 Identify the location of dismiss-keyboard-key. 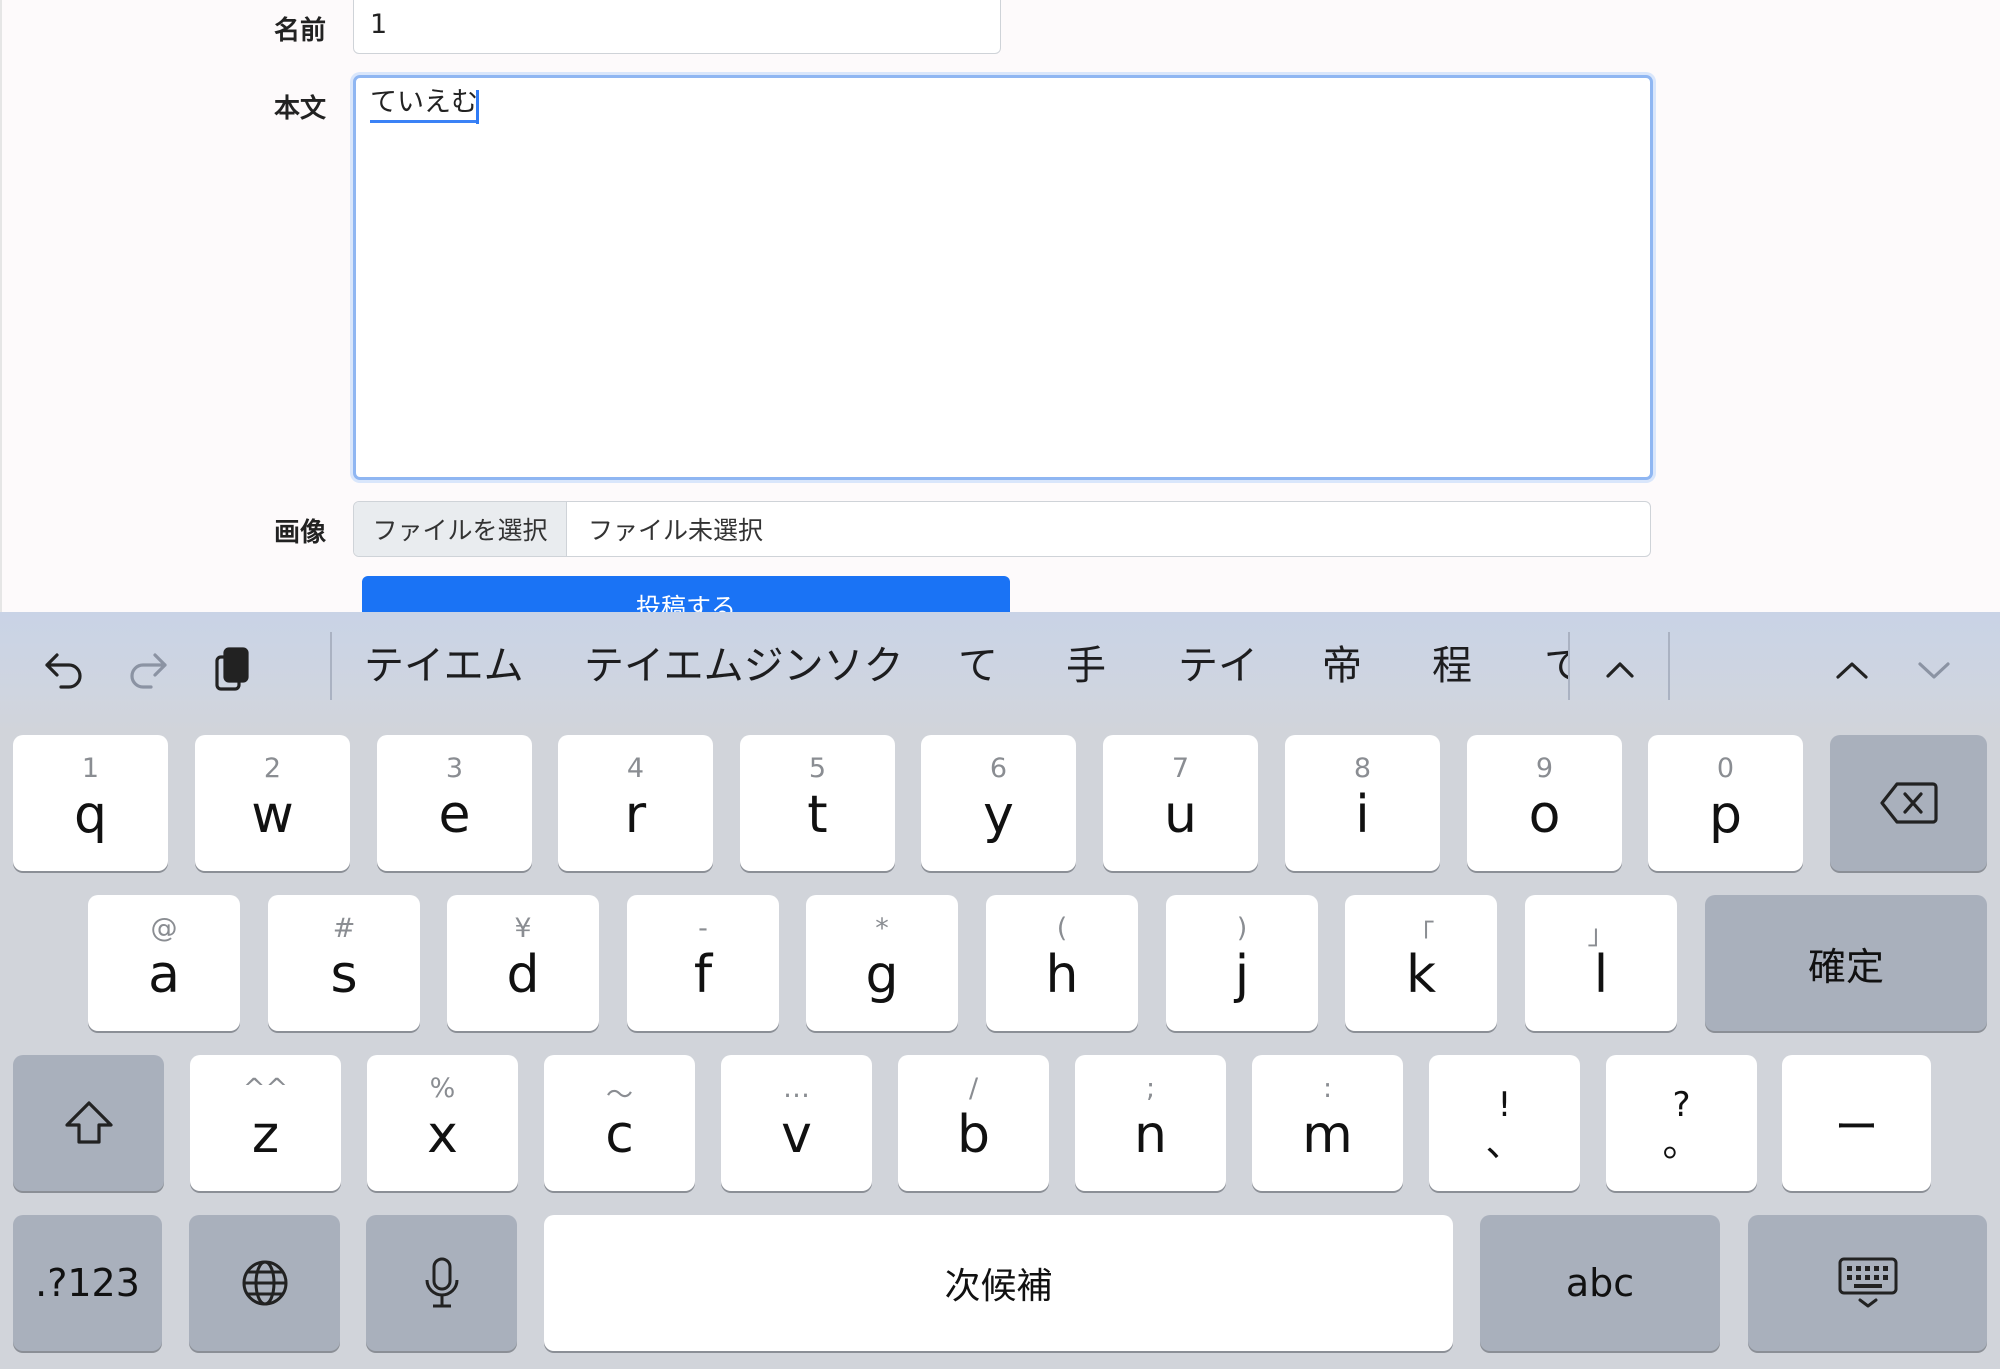
(1867, 1283).